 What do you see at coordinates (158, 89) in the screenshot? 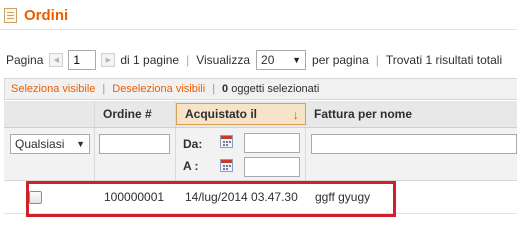
I see `deselect-visible-link: Deseleziona visibili` at bounding box center [158, 89].